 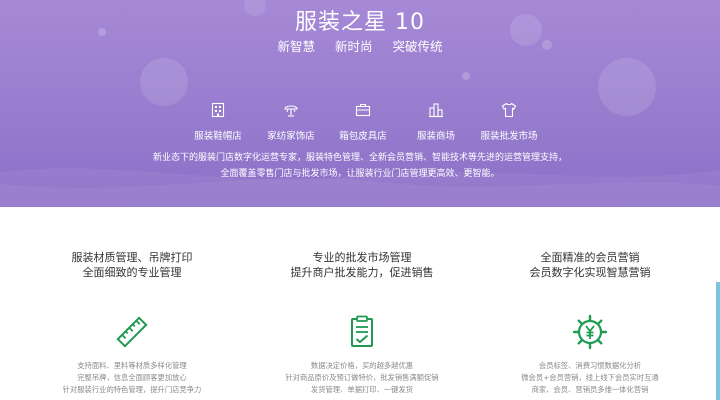 What do you see at coordinates (132, 389) in the screenshot?
I see `feature-description-line: 针对服装行业的特色管理，提升门店竞争力` at bounding box center [132, 389].